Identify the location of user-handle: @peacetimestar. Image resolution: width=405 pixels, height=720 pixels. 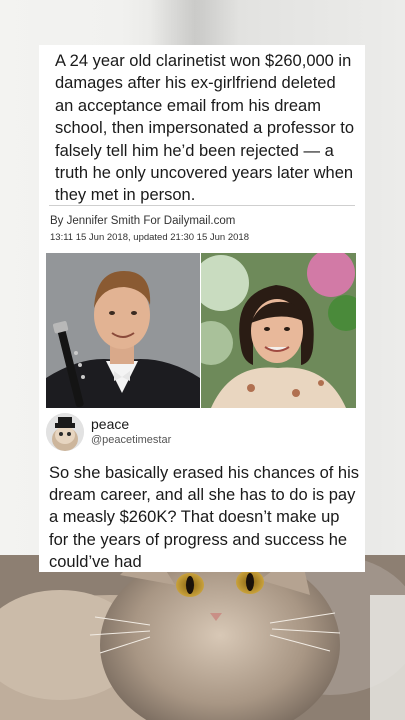
(131, 440).